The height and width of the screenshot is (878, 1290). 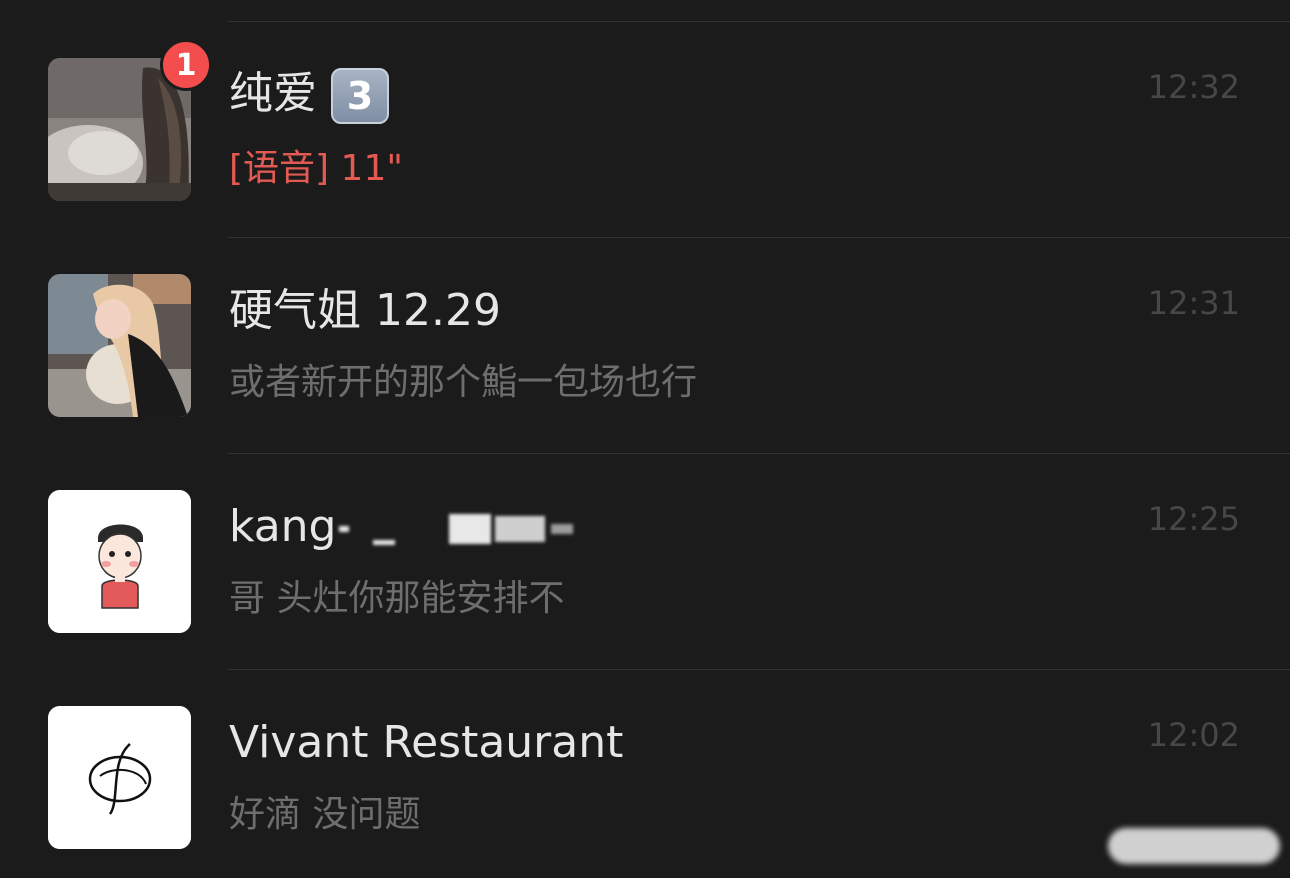 I want to click on message-preview: 好滴 没问题, so click(x=325, y=814).